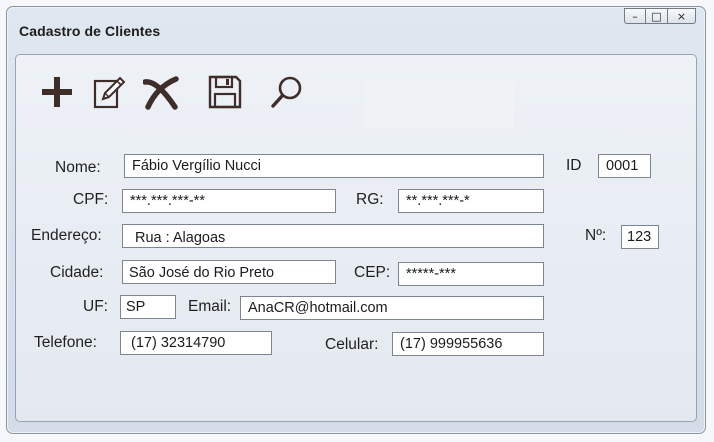 The image size is (714, 442). Describe the element at coordinates (596, 235) in the screenshot. I see `numero-label: Nº:` at that location.